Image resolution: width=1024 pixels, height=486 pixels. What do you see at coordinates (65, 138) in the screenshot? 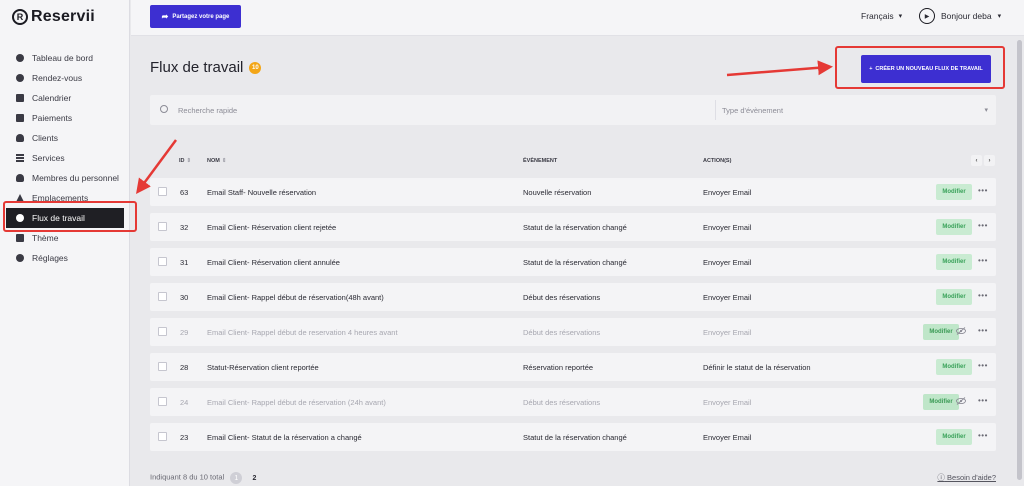
I see `sidebar-item-clients: Clients` at bounding box center [65, 138].